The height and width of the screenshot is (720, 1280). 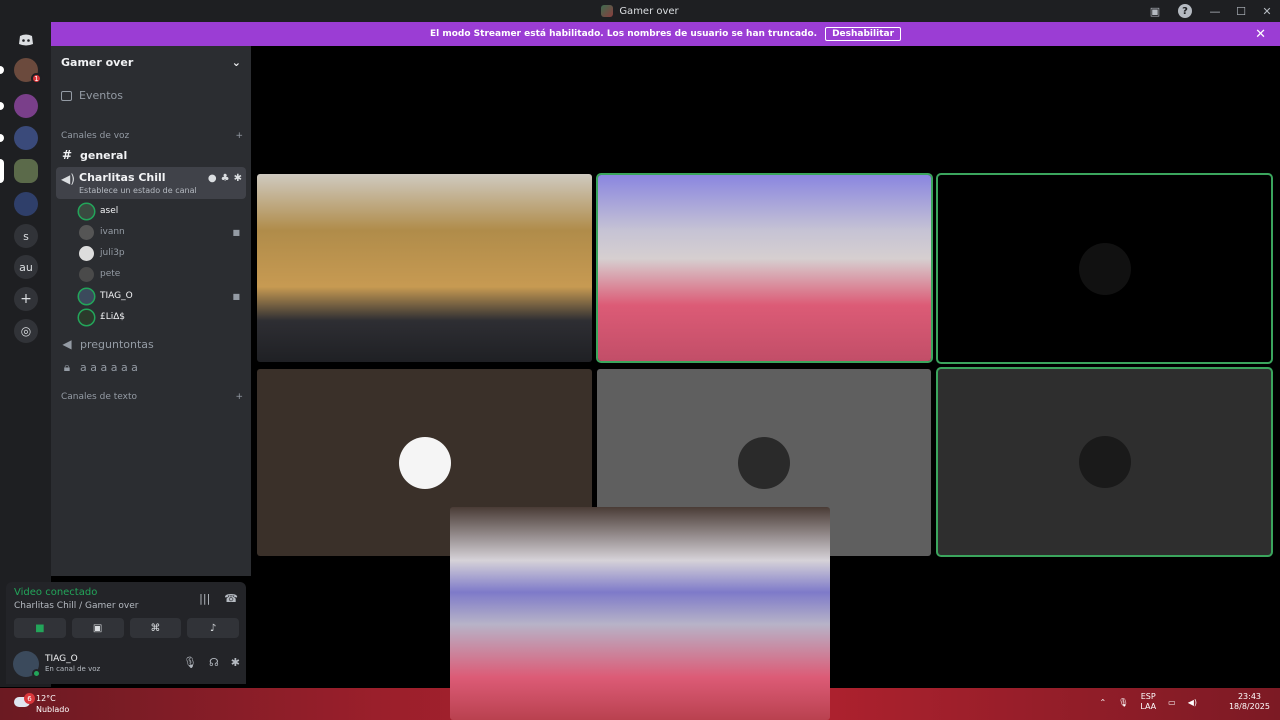 What do you see at coordinates (53, 709) in the screenshot?
I see `weather-desc: Nublado` at bounding box center [53, 709].